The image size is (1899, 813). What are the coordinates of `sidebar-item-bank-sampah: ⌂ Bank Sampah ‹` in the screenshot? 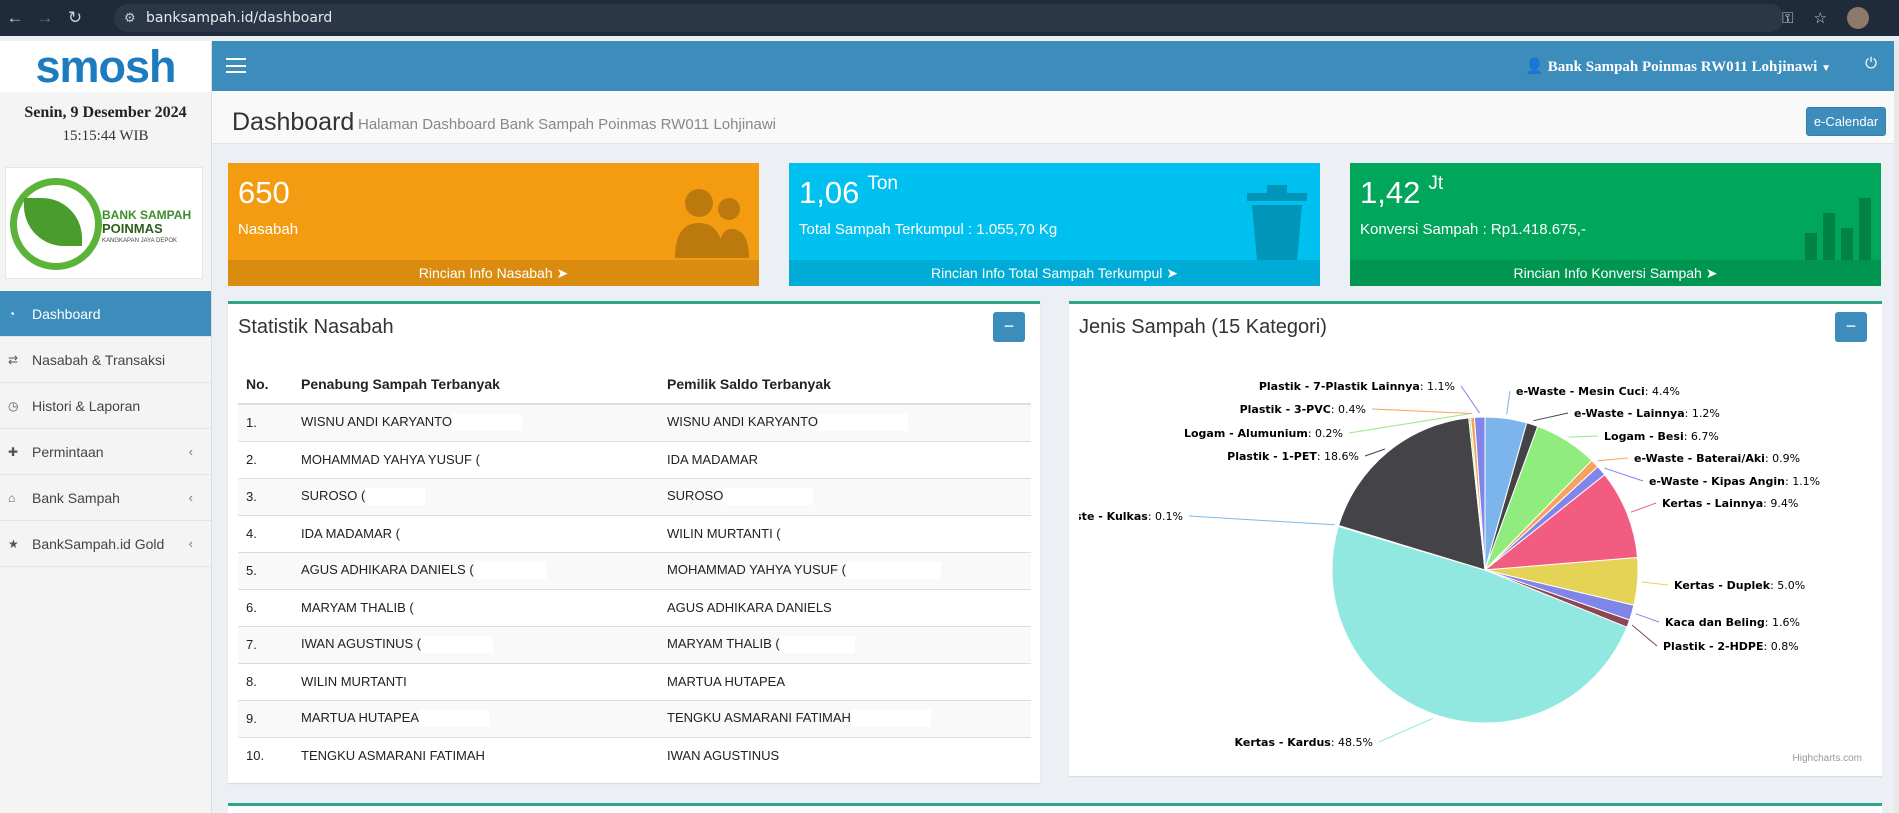 It's located at (105, 498).